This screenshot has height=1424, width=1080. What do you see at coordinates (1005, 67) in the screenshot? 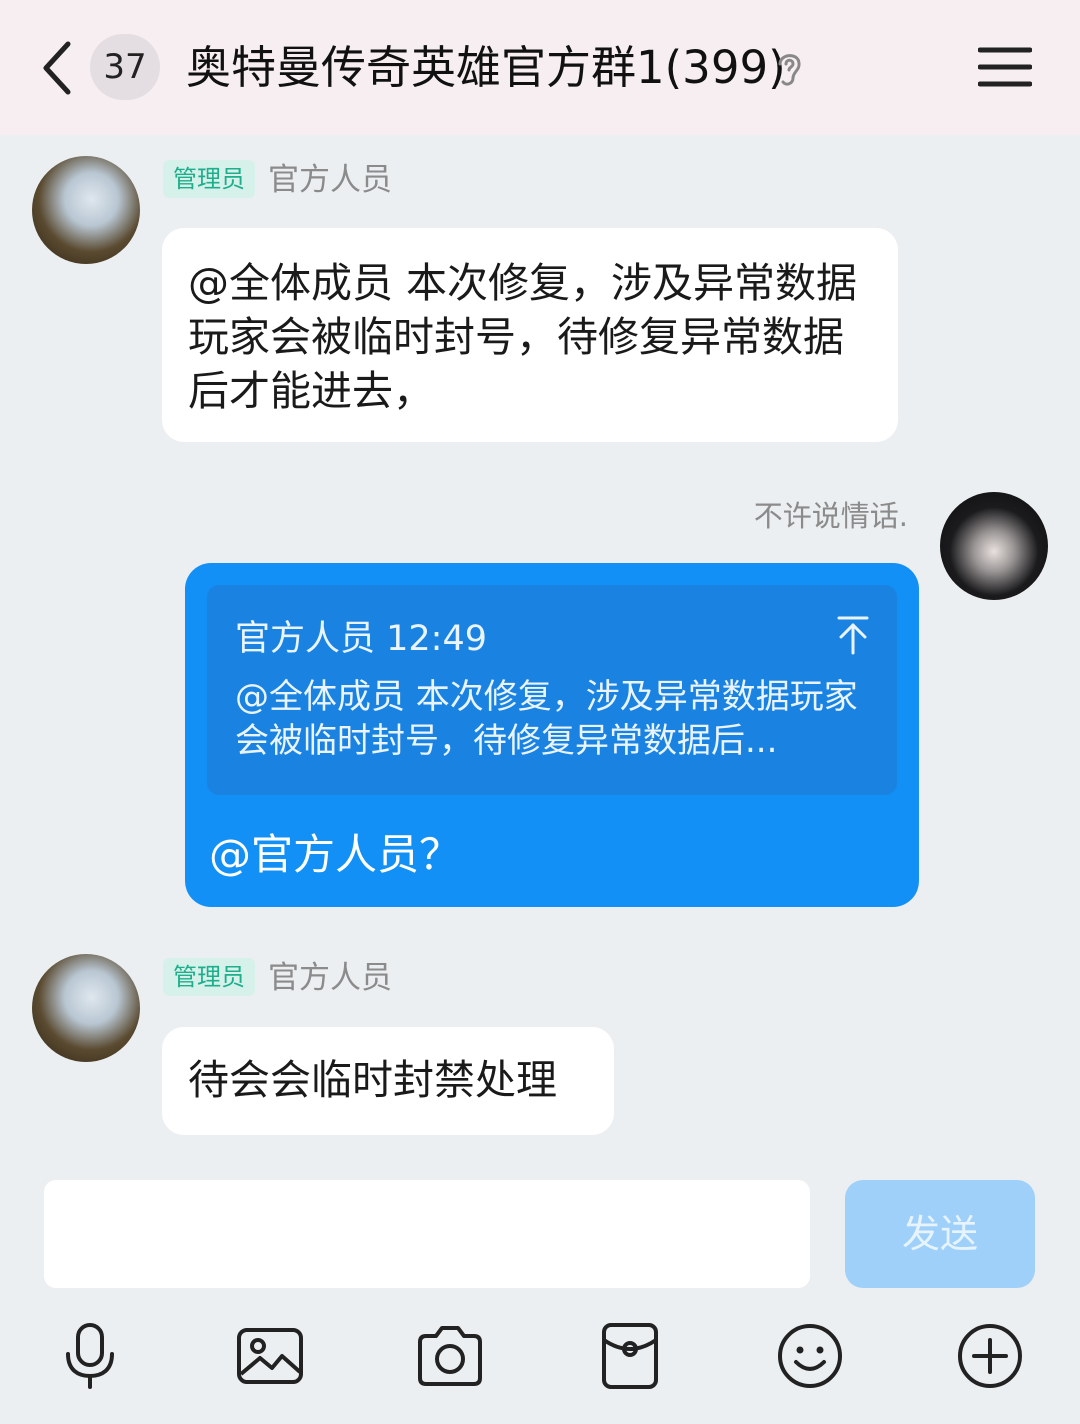
I see `menu-icon` at bounding box center [1005, 67].